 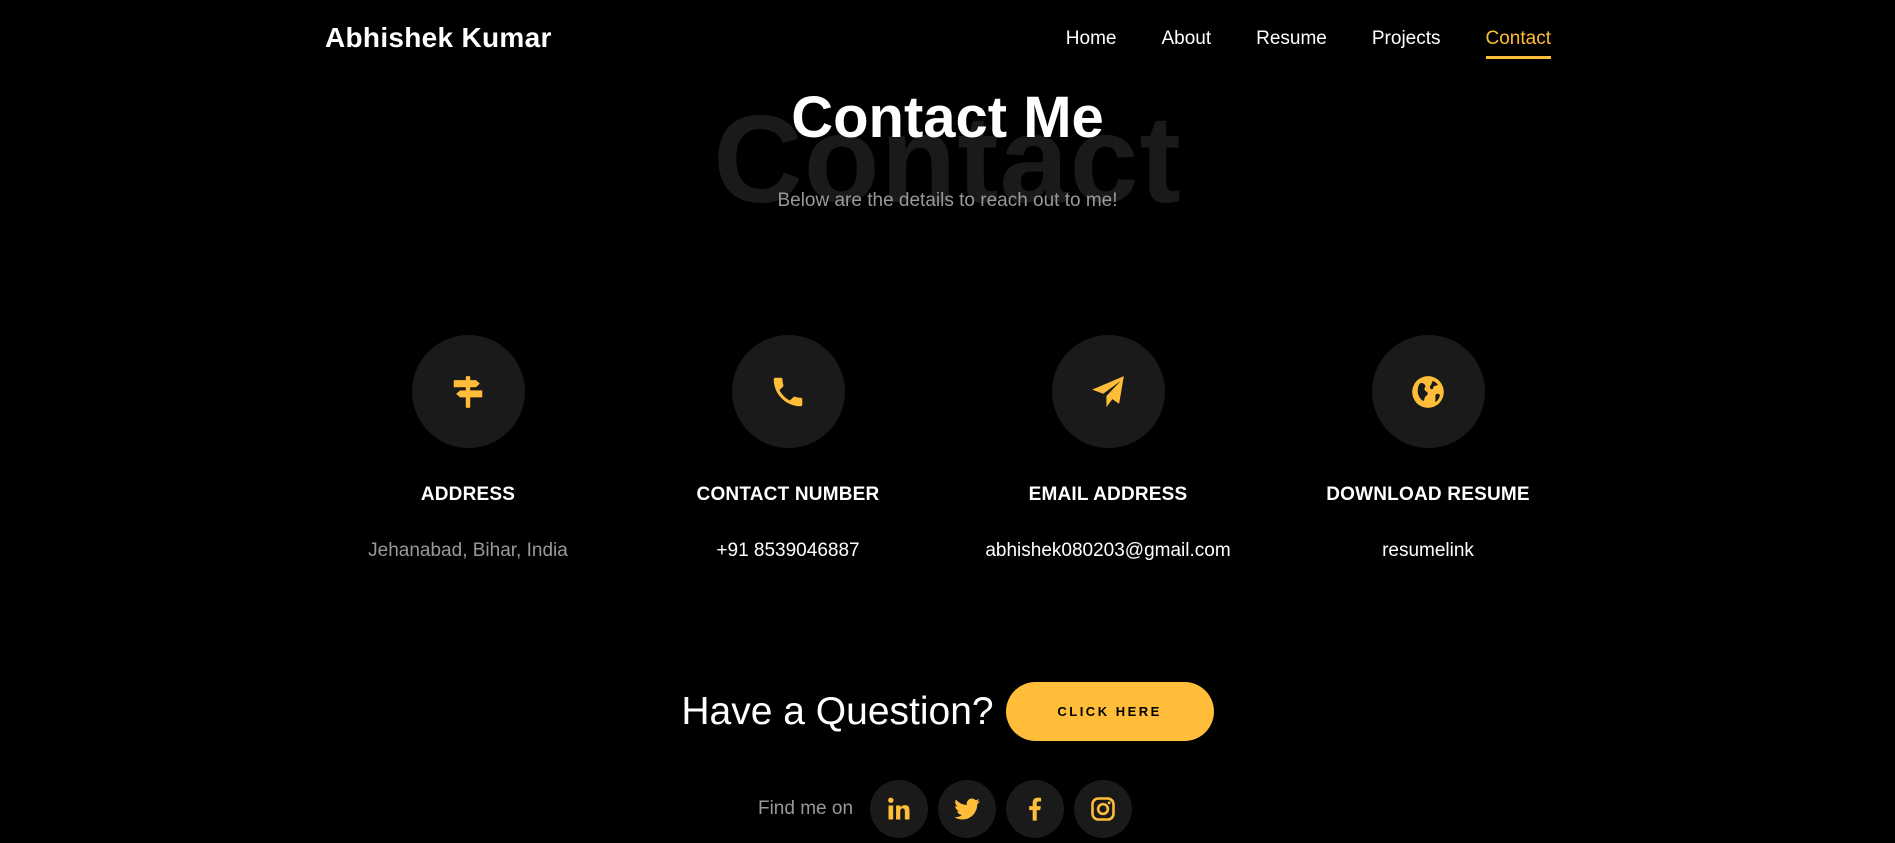 What do you see at coordinates (438, 38) in the screenshot?
I see `brand-logo: Abhishek Kumar` at bounding box center [438, 38].